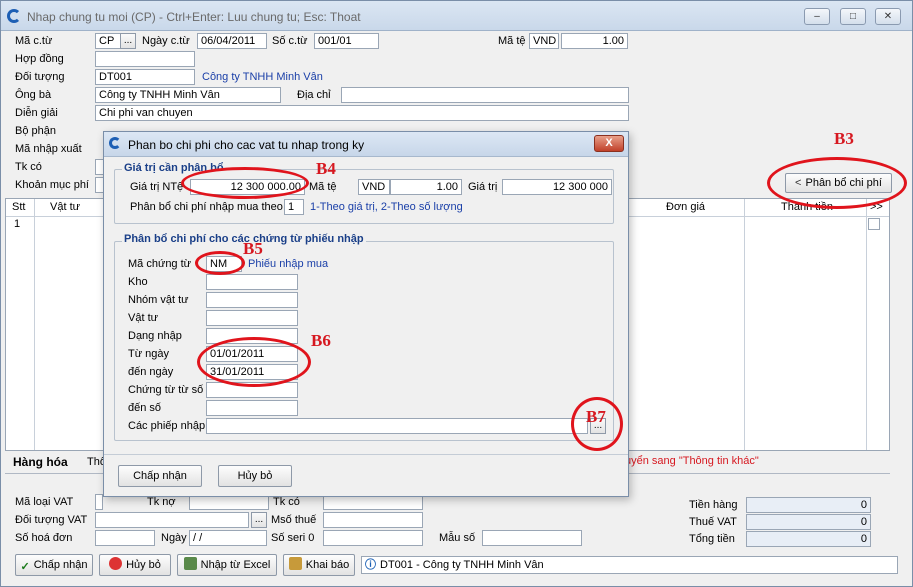 The height and width of the screenshot is (587, 913). I want to click on doi-tuong-vat-input, so click(172, 520).